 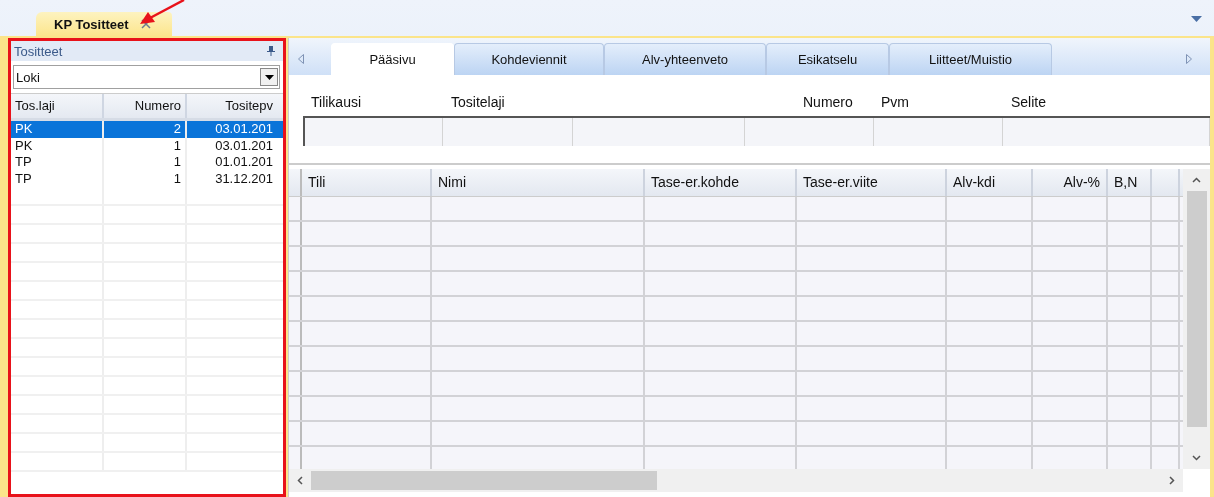 I want to click on column-header: Tase-er.kohde, so click(x=721, y=182).